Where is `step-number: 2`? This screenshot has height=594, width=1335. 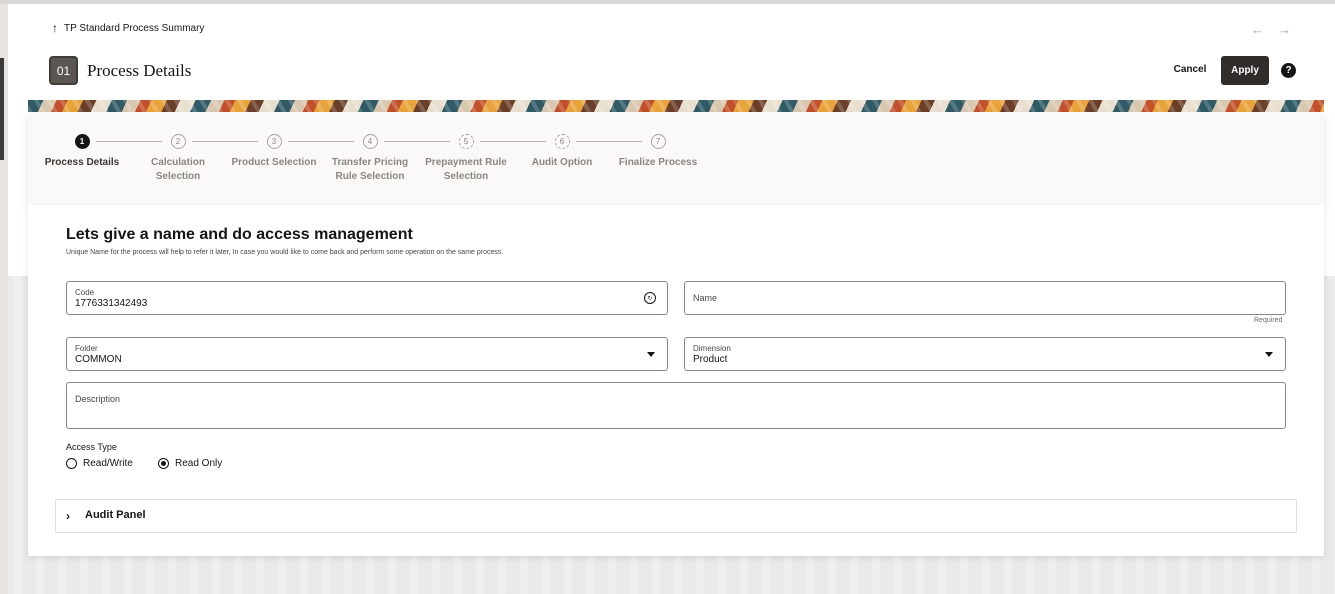 step-number: 2 is located at coordinates (178, 141).